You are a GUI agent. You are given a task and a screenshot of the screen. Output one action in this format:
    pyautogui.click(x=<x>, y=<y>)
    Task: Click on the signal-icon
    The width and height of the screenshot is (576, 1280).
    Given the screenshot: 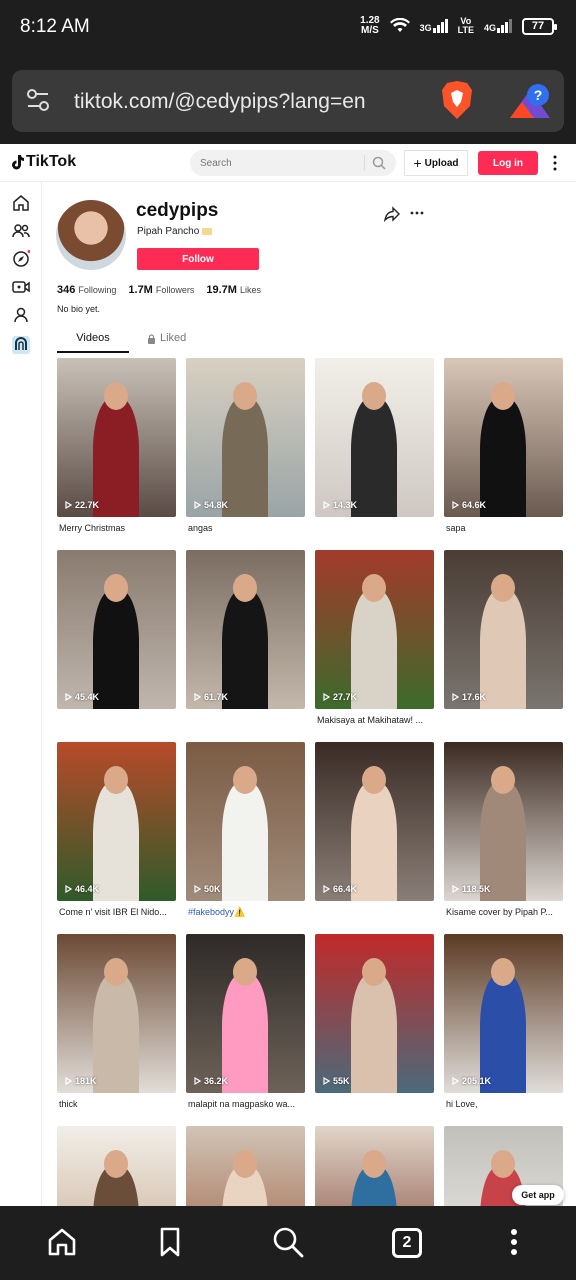 What is the action you would take?
    pyautogui.click(x=504, y=26)
    